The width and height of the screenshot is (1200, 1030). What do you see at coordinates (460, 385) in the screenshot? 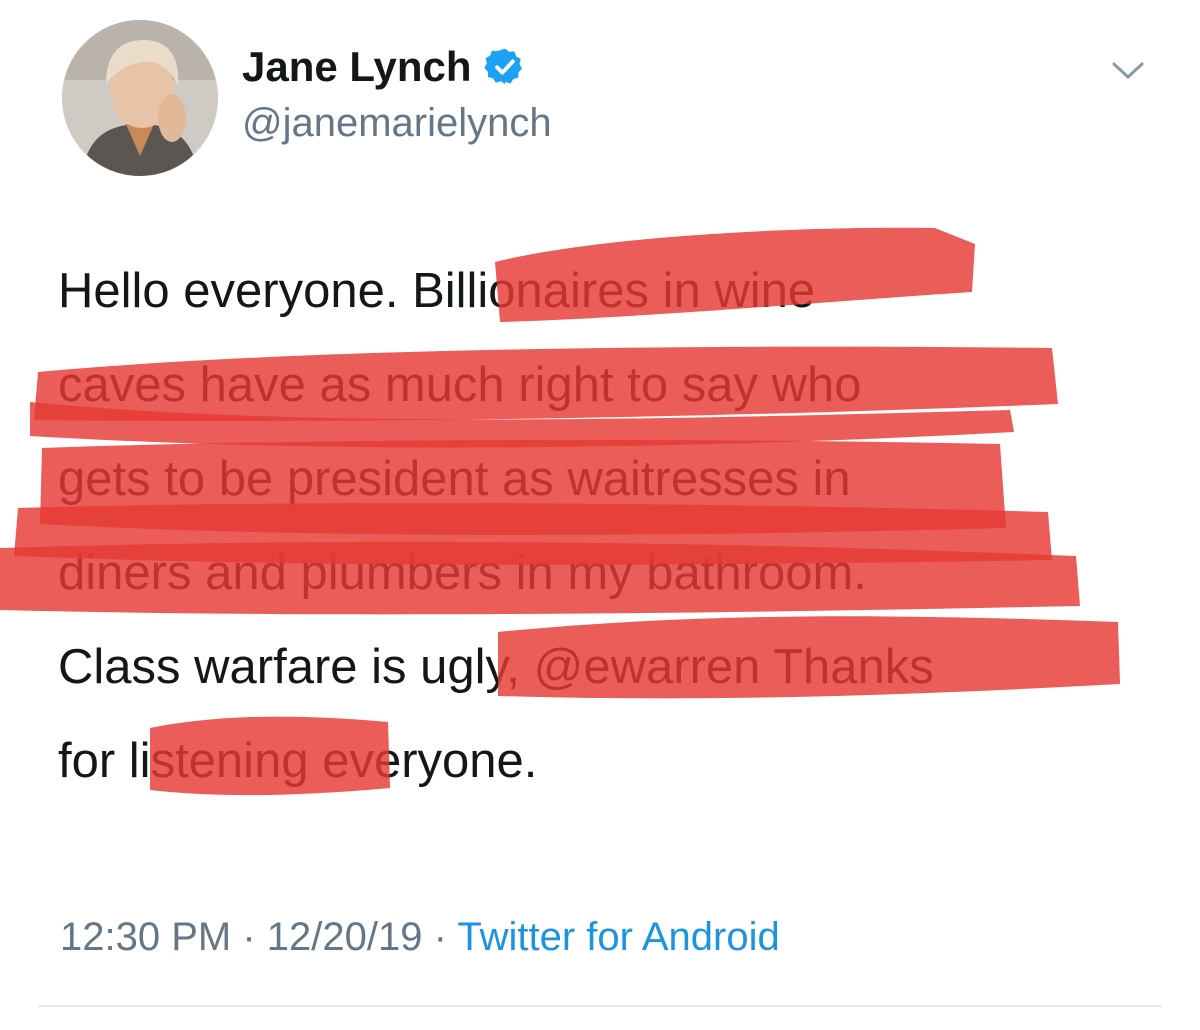
I see `tweet-line-2: caves have as much right to say who` at bounding box center [460, 385].